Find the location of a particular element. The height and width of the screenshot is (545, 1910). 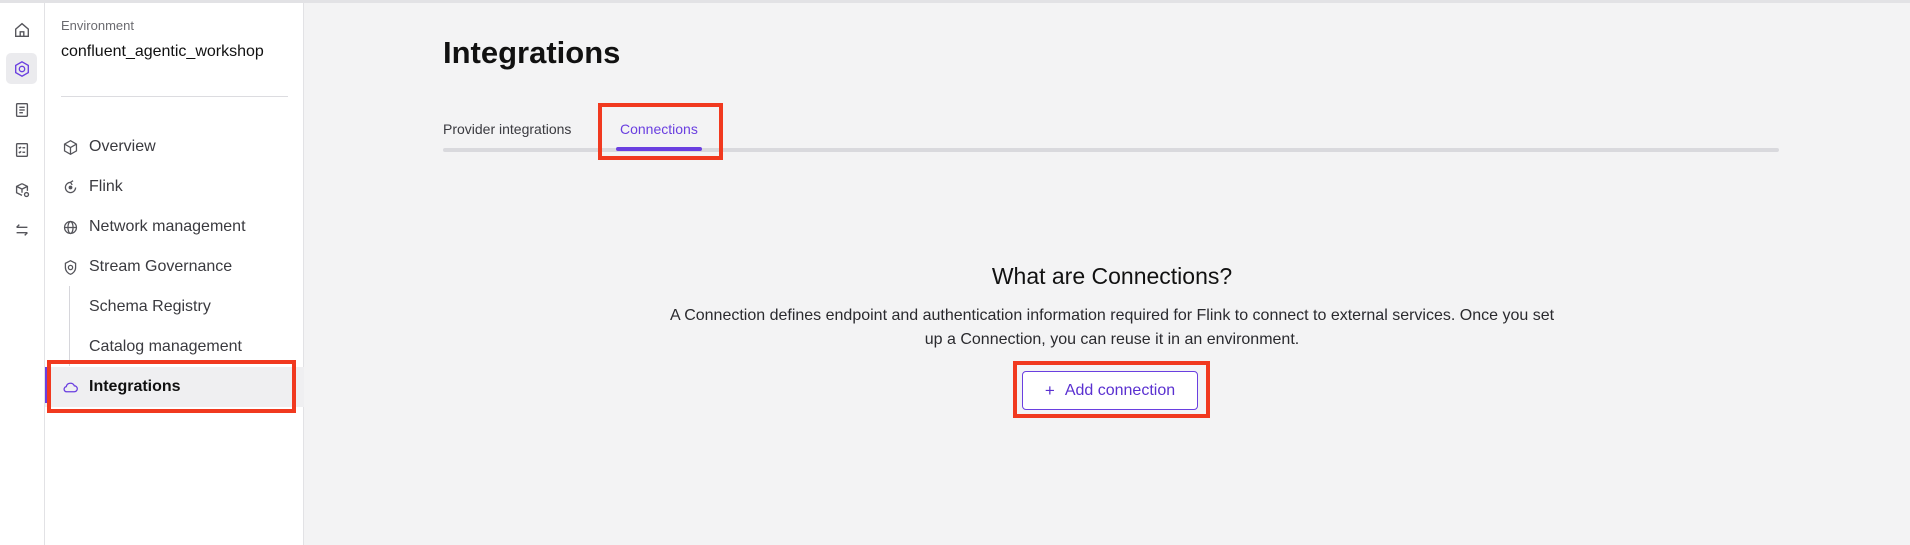

globe-icon is located at coordinates (70, 227).